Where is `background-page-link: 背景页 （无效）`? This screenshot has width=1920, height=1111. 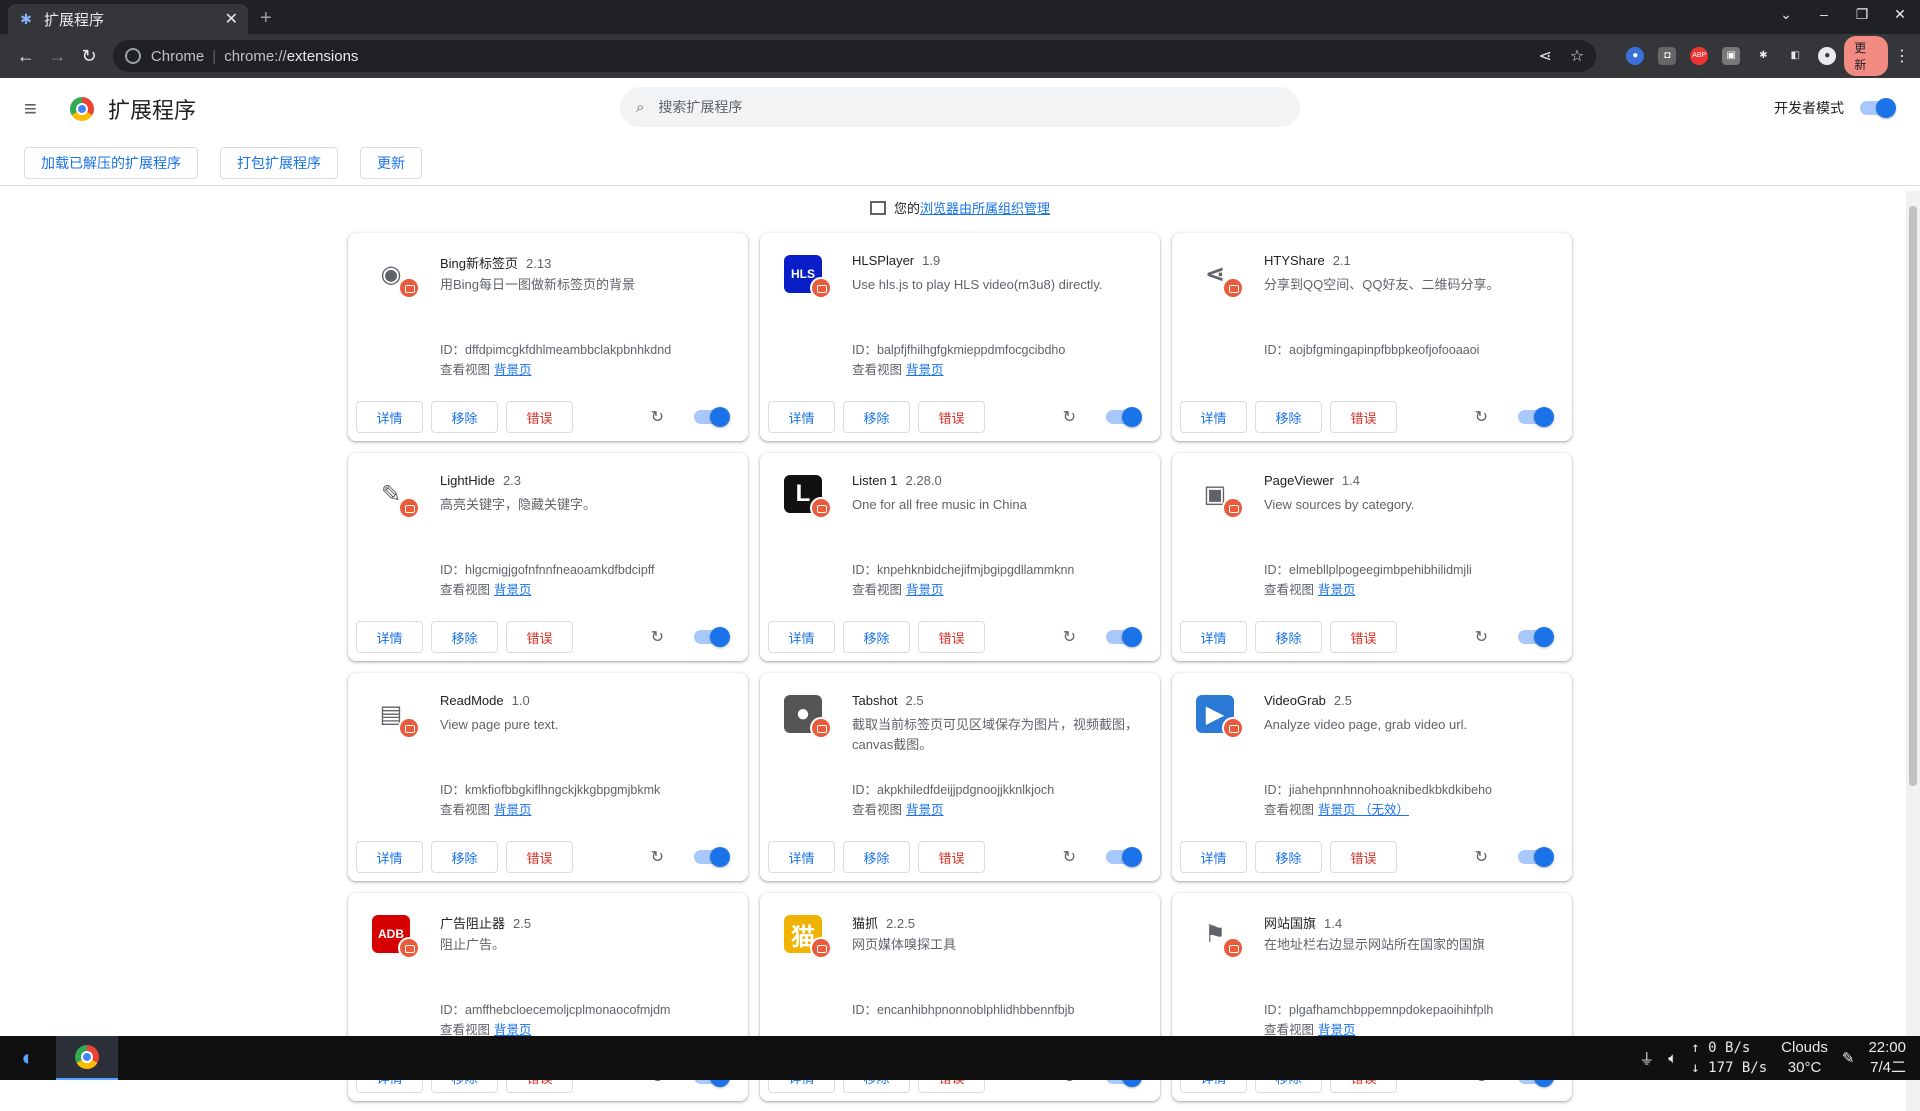
background-page-link: 背景页 （无效） is located at coordinates (1363, 810).